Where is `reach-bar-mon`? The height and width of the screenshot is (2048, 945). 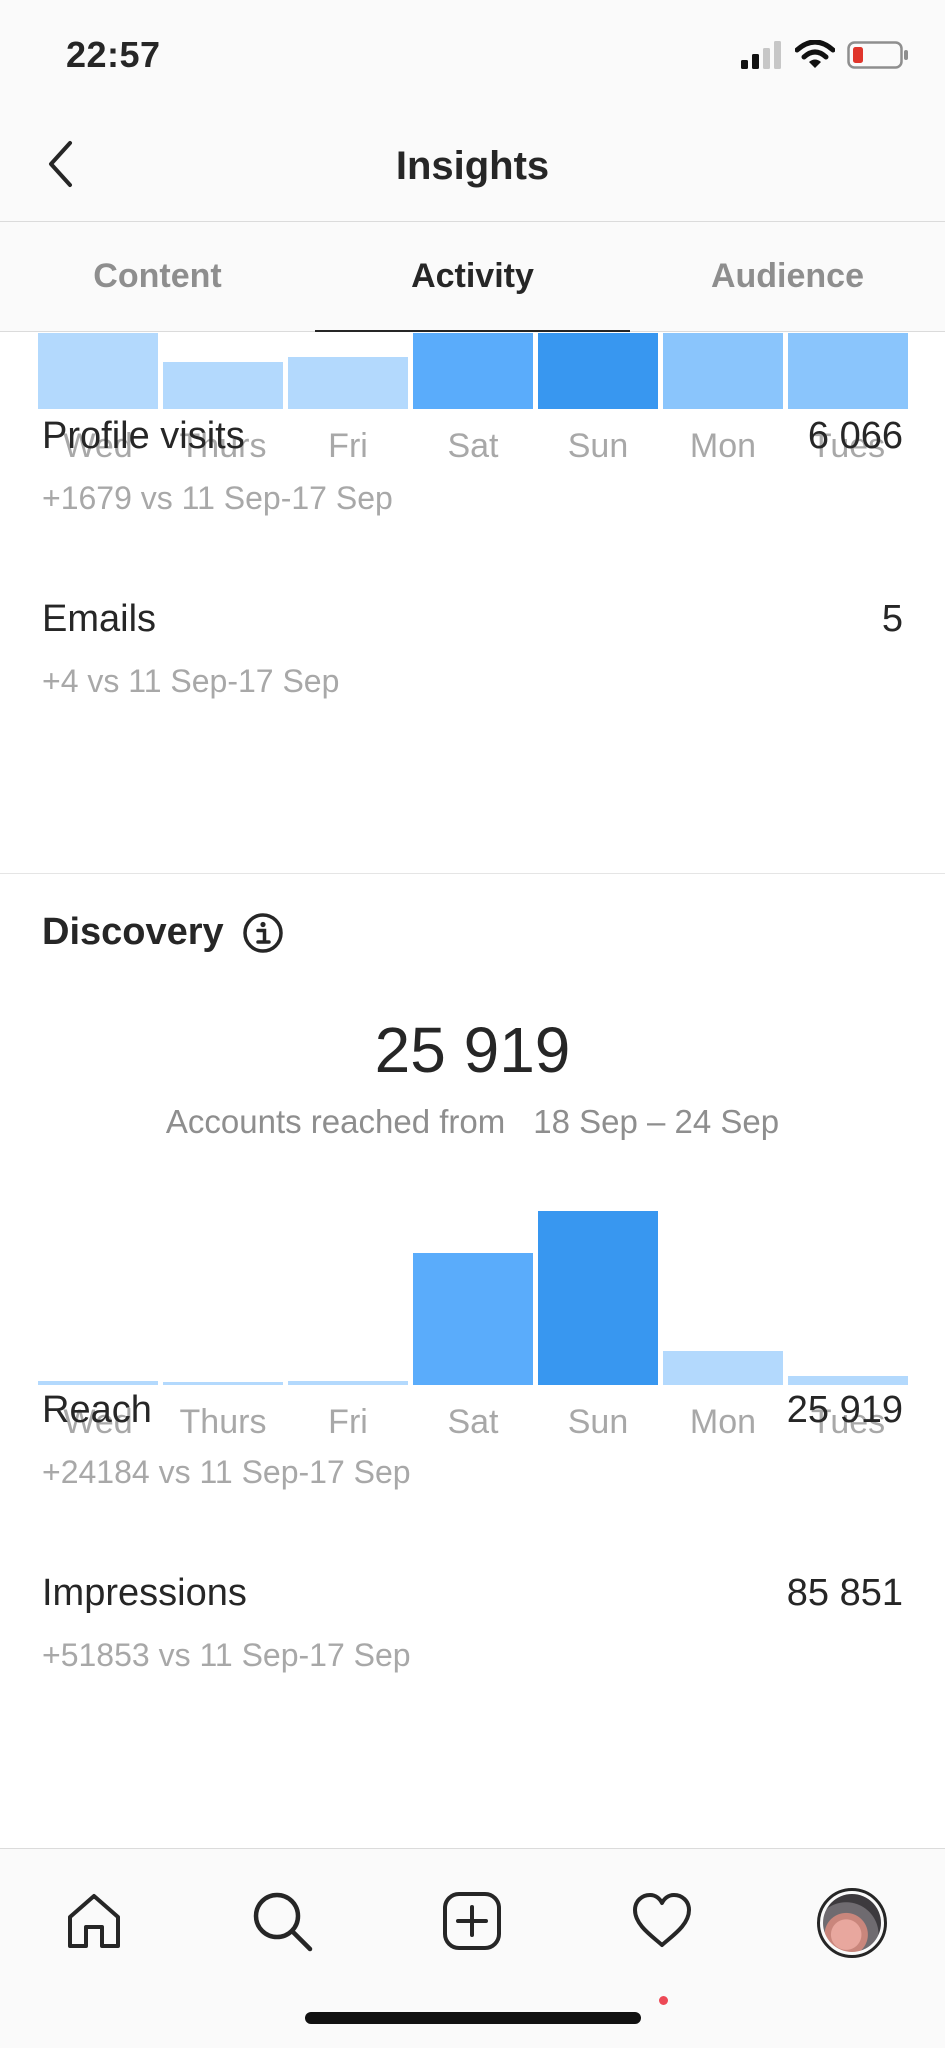 reach-bar-mon is located at coordinates (723, 1367).